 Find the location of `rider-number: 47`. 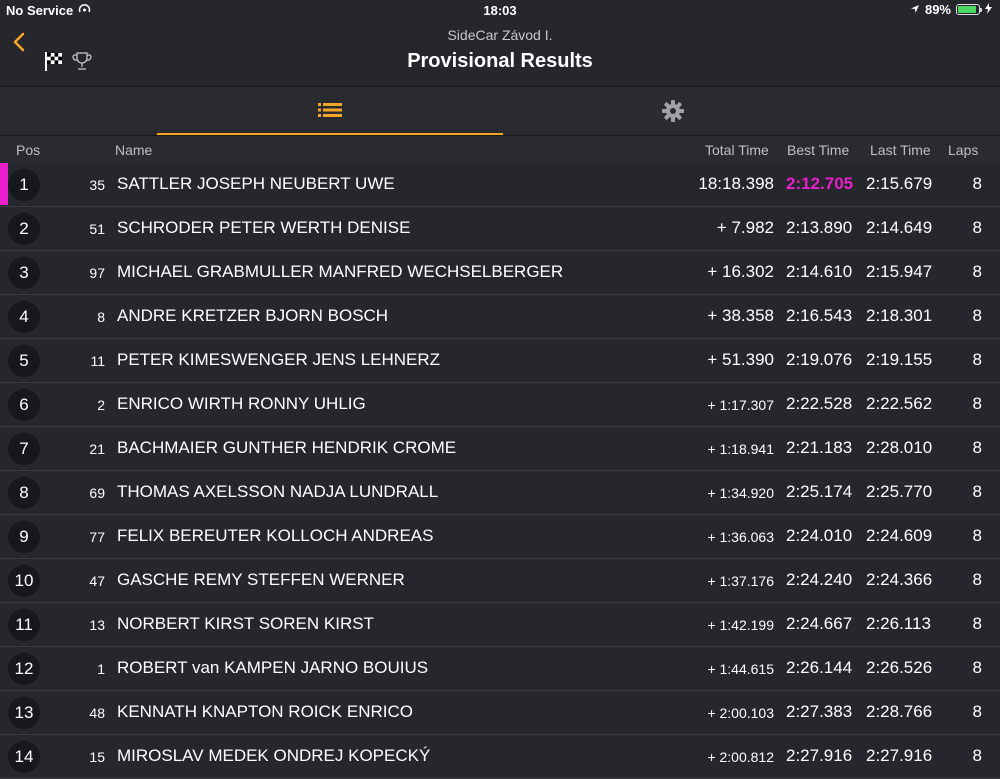

rider-number: 47 is located at coordinates (97, 581).